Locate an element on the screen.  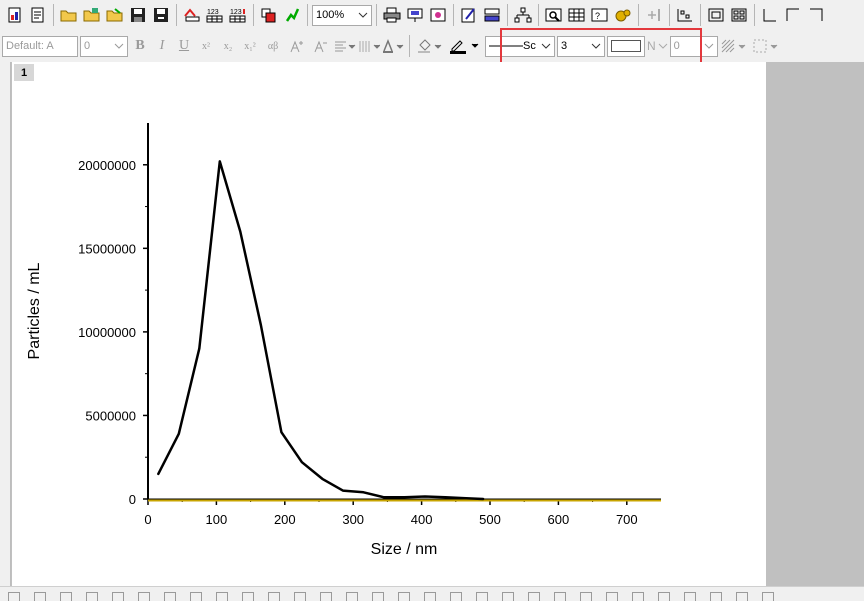
slideshow-icon is located at coordinates (415, 15).